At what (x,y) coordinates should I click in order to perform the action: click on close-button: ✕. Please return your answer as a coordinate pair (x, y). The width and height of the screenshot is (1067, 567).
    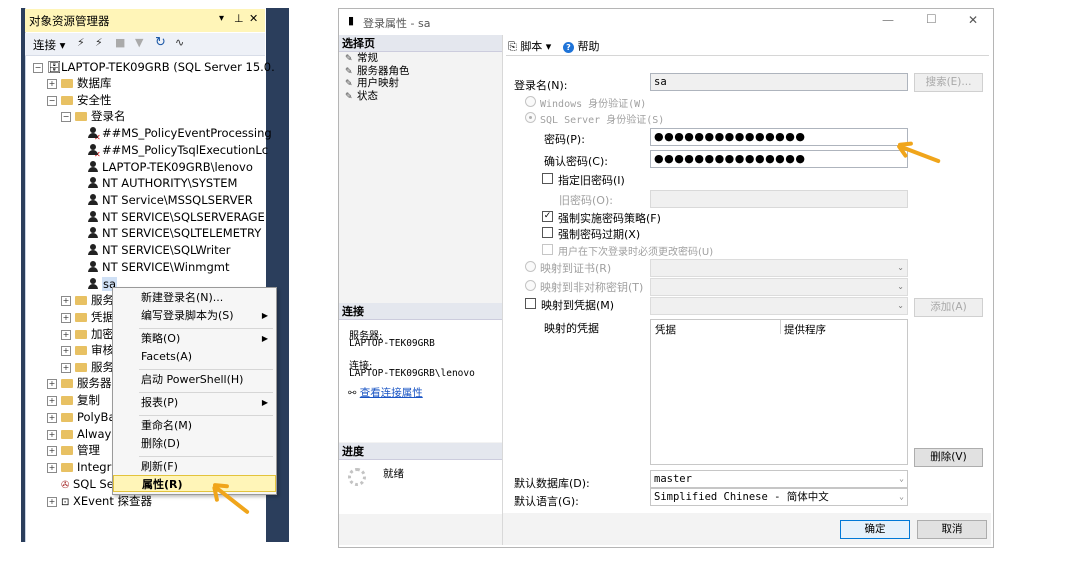
    Looking at the image, I should click on (973, 20).